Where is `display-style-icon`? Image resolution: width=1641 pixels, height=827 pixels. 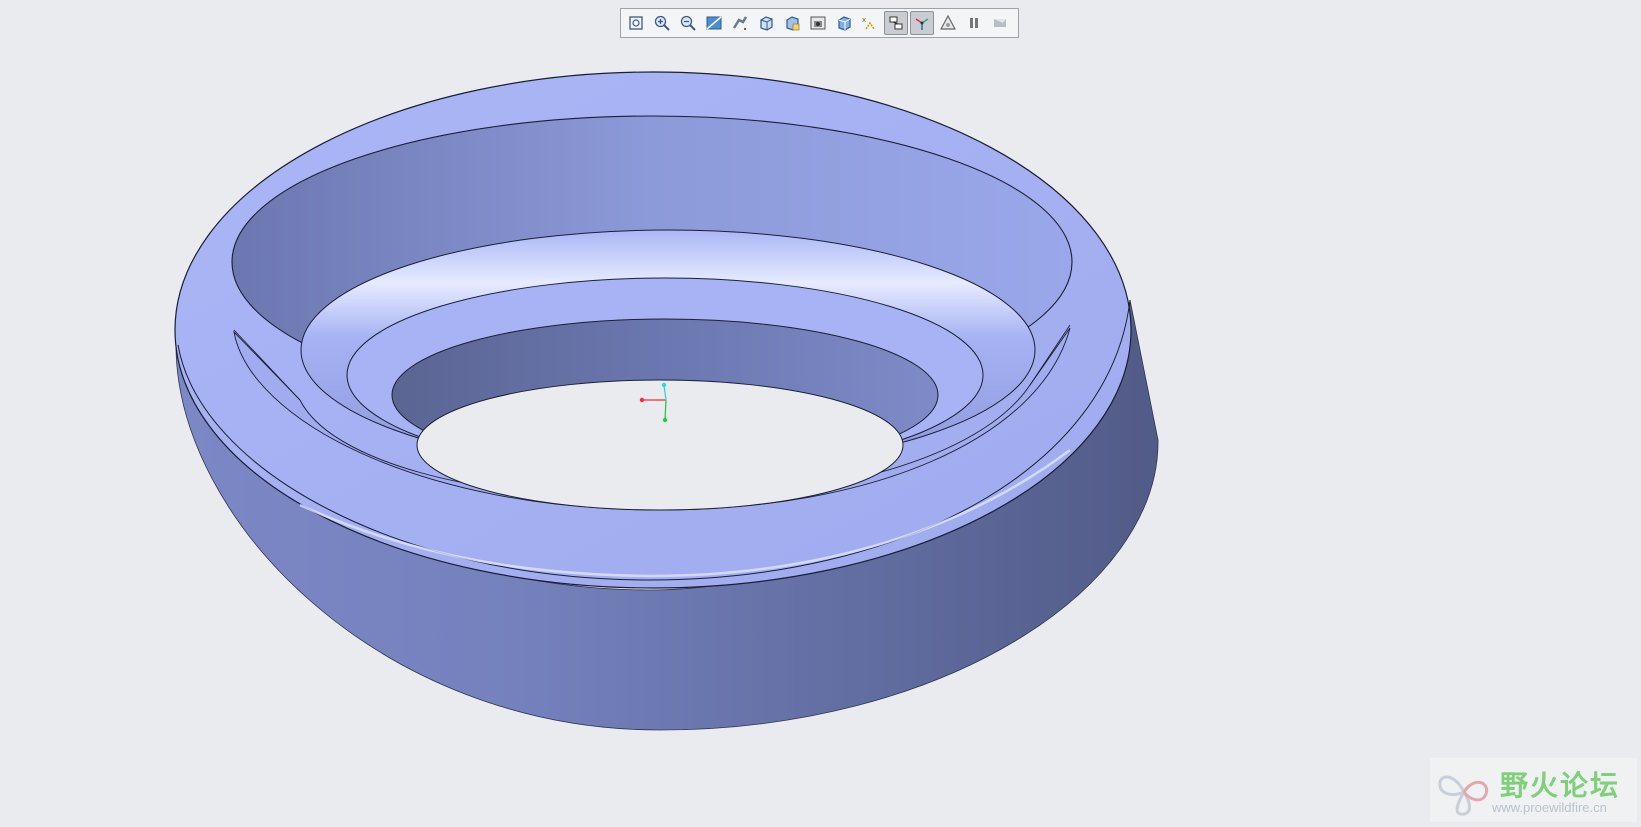
display-style-icon is located at coordinates (740, 23).